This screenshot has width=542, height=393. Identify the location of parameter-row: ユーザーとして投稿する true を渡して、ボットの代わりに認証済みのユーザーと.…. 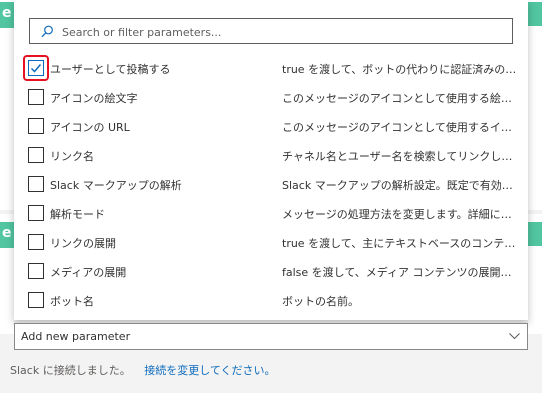
(271, 69).